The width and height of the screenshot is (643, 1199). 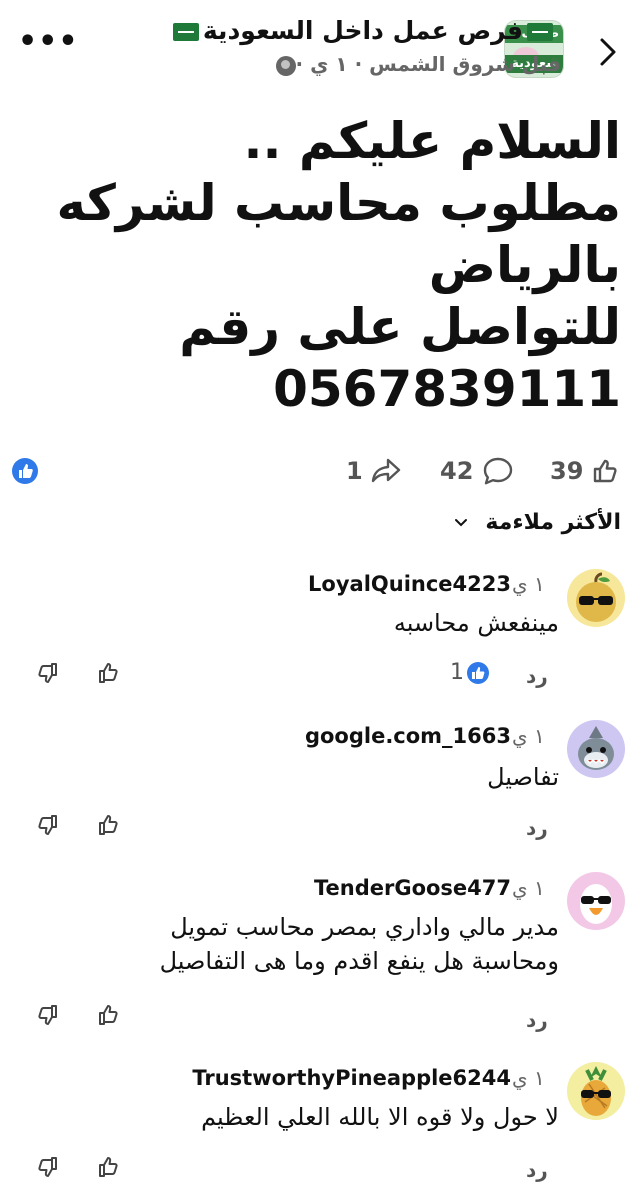 What do you see at coordinates (460, 523) in the screenshot?
I see `chevron-down-icon` at bounding box center [460, 523].